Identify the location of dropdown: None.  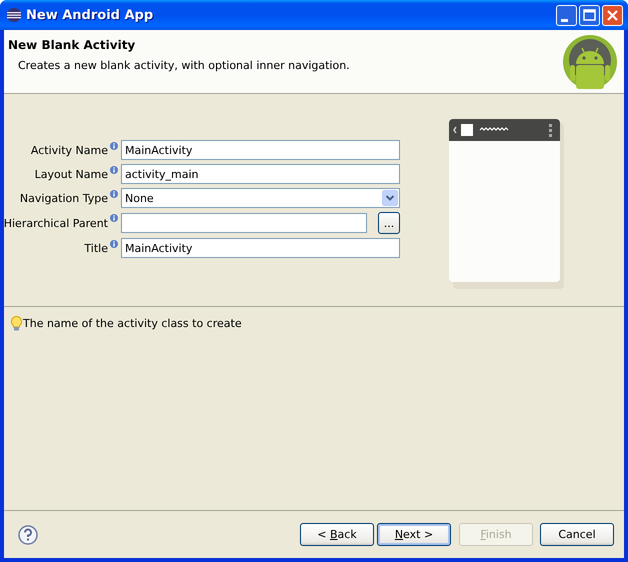
(260, 198).